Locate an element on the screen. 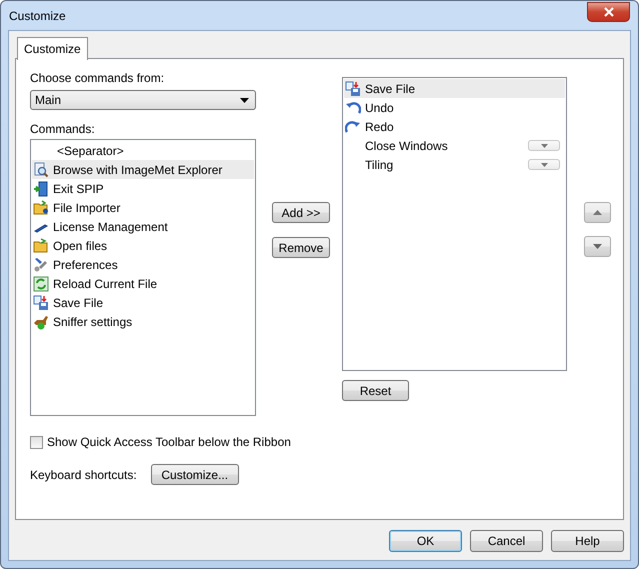  add-button: Add >> is located at coordinates (301, 212).